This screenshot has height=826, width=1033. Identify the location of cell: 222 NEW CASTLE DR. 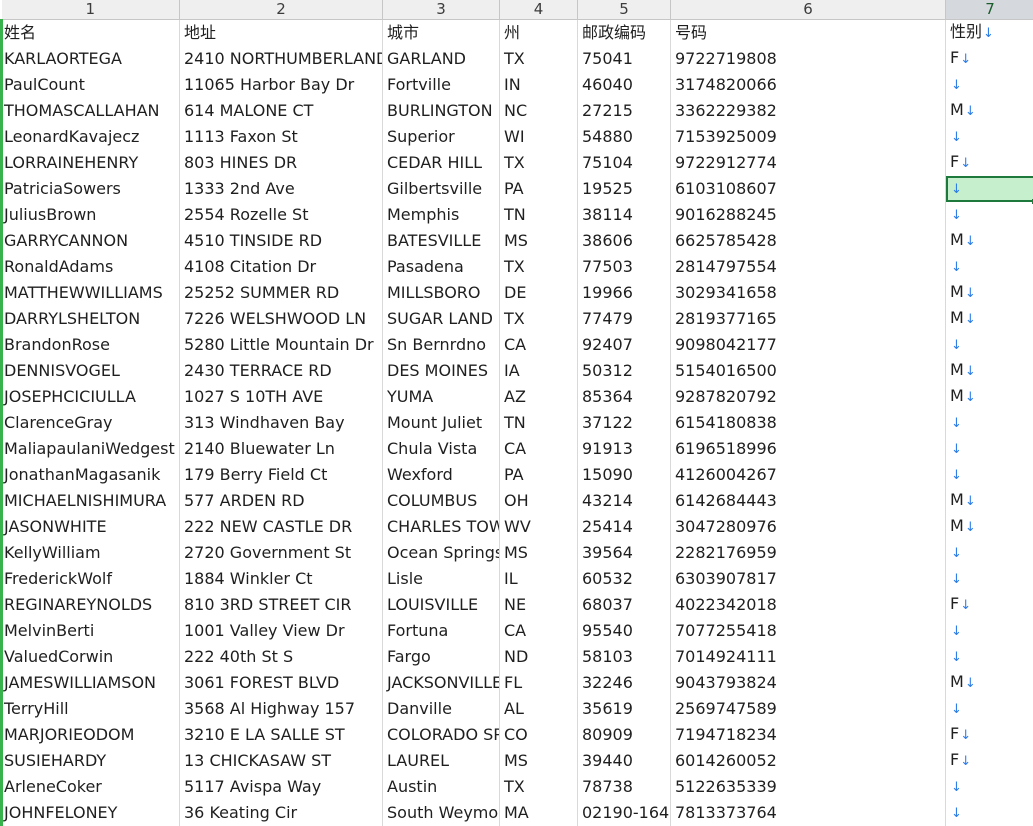
(281, 527).